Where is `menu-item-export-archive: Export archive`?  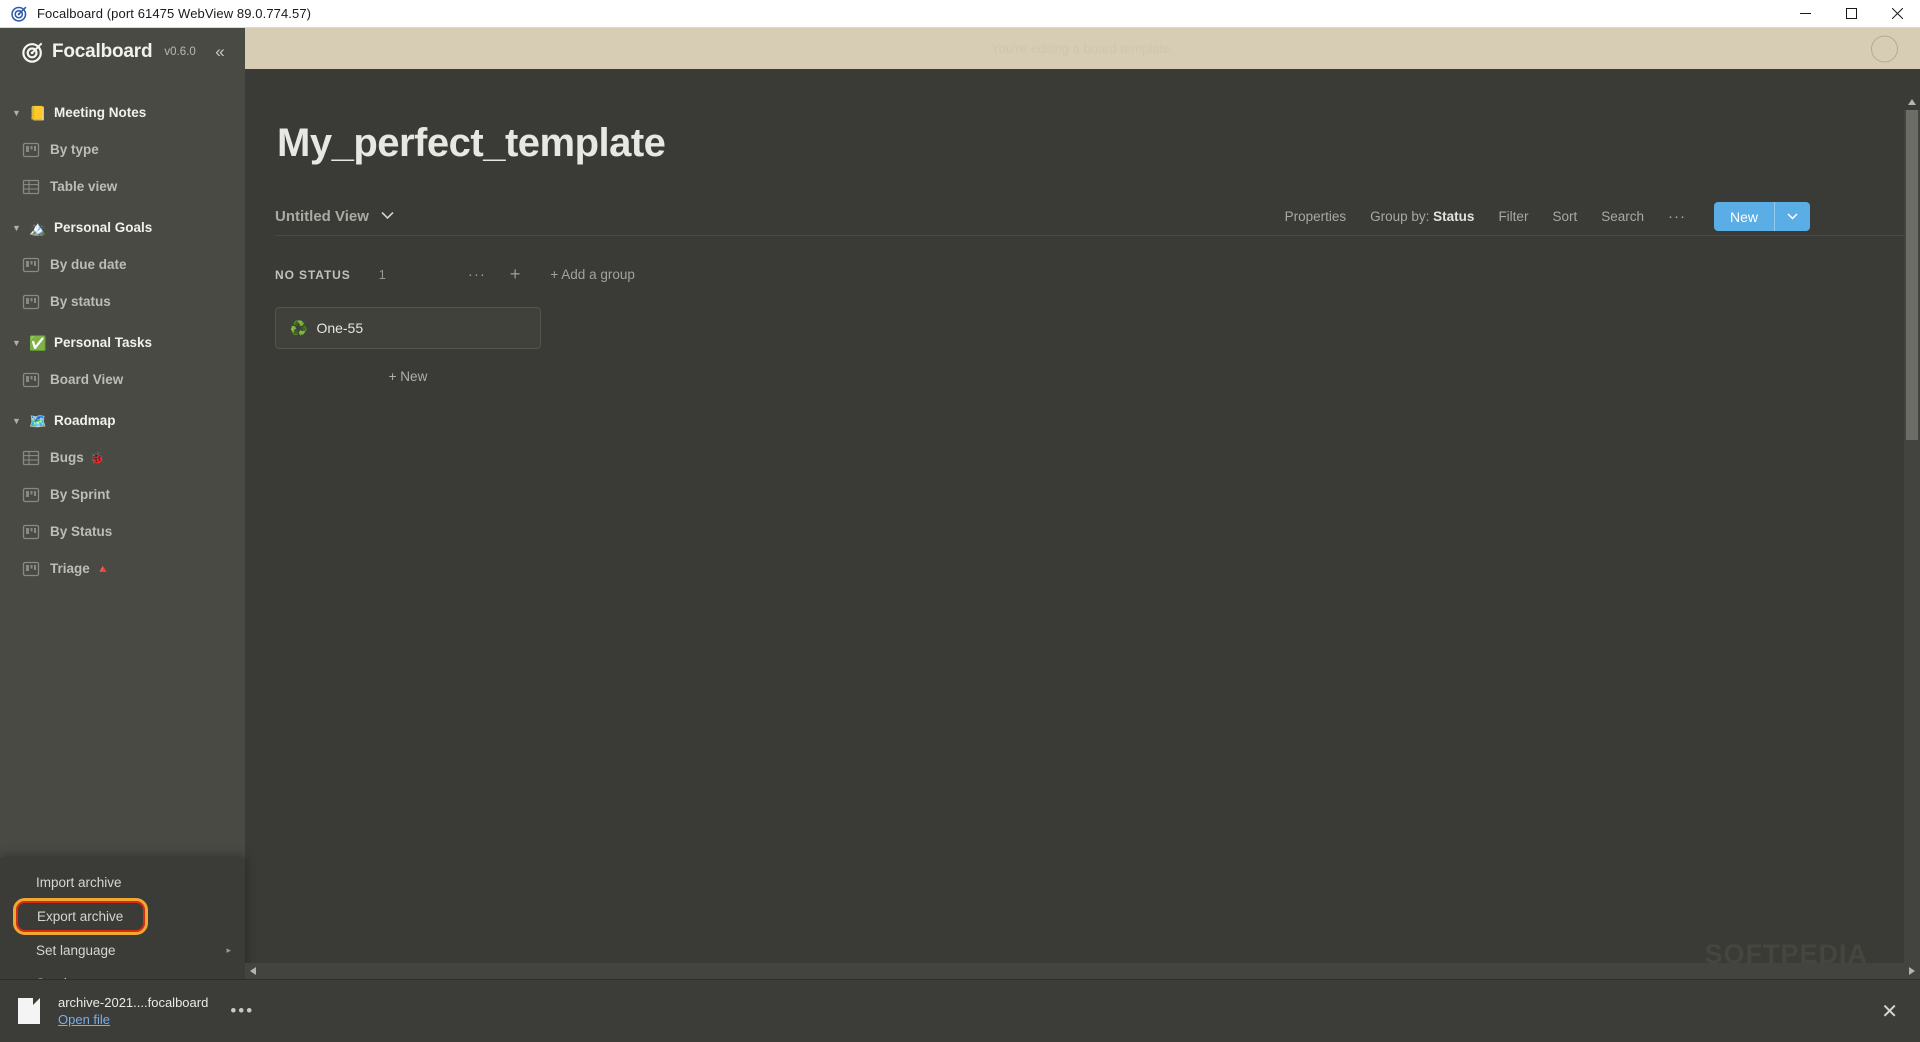 menu-item-export-archive: Export archive is located at coordinates (80, 916).